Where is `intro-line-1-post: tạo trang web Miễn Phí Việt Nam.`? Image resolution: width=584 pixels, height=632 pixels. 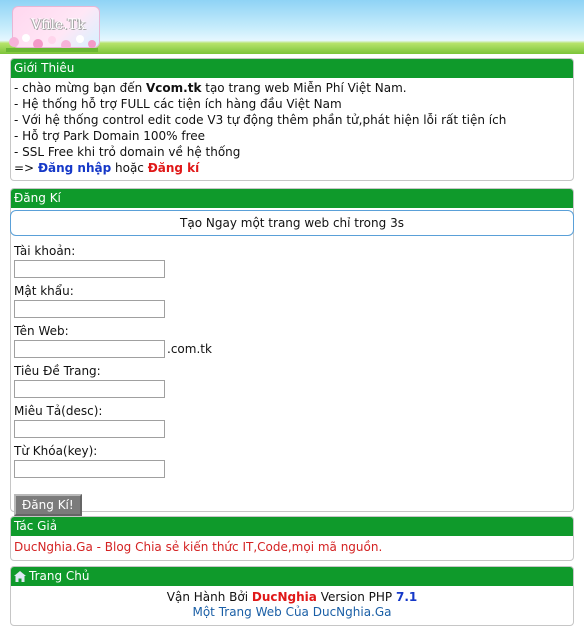 intro-line-1-post: tạo trang web Miễn Phí Việt Nam. is located at coordinates (304, 88).